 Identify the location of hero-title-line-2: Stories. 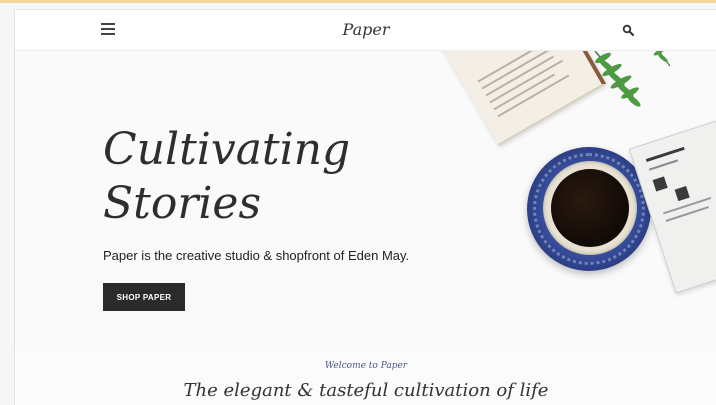
(182, 203).